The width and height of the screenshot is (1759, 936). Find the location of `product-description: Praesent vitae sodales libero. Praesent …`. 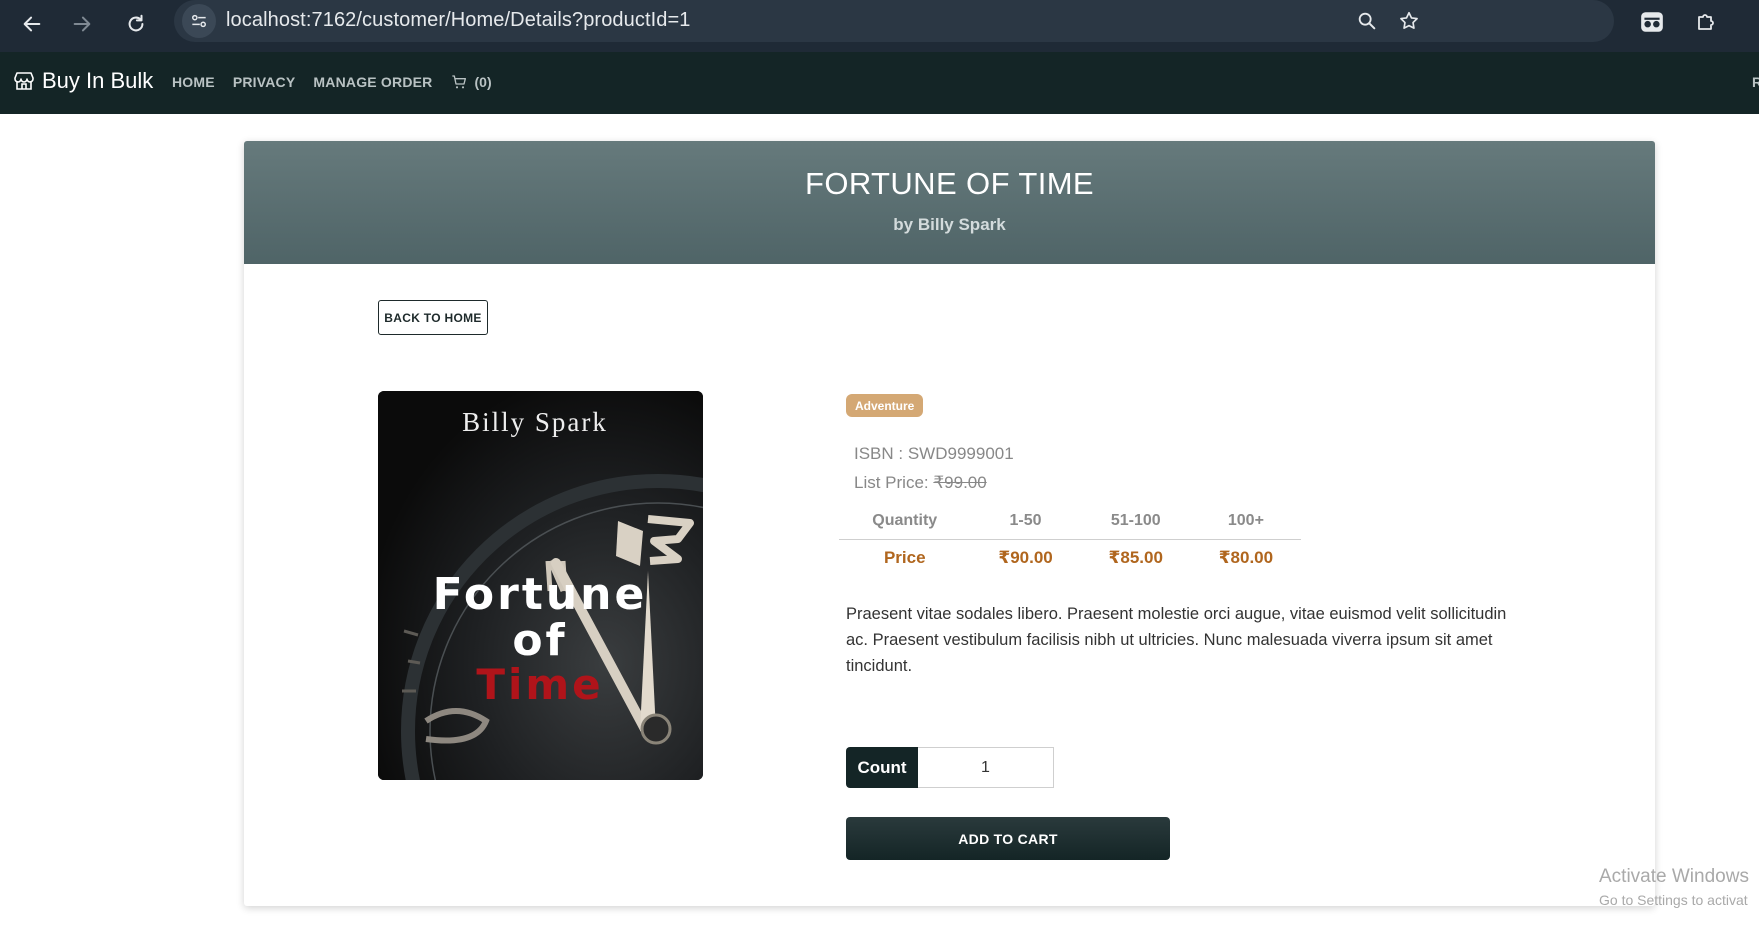

product-description: Praesent vitae sodales libero. Praesent … is located at coordinates (1176, 640).